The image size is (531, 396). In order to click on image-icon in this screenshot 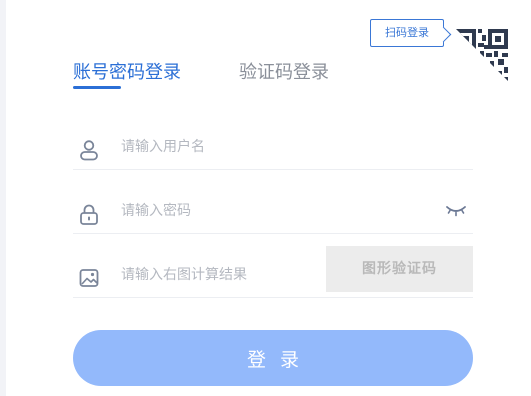, I will do `click(89, 278)`.